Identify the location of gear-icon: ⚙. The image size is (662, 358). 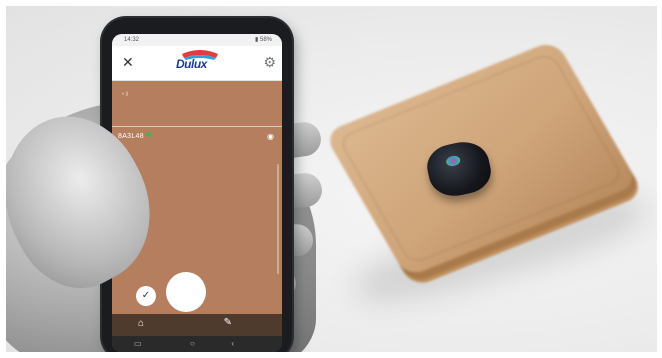
(269, 62).